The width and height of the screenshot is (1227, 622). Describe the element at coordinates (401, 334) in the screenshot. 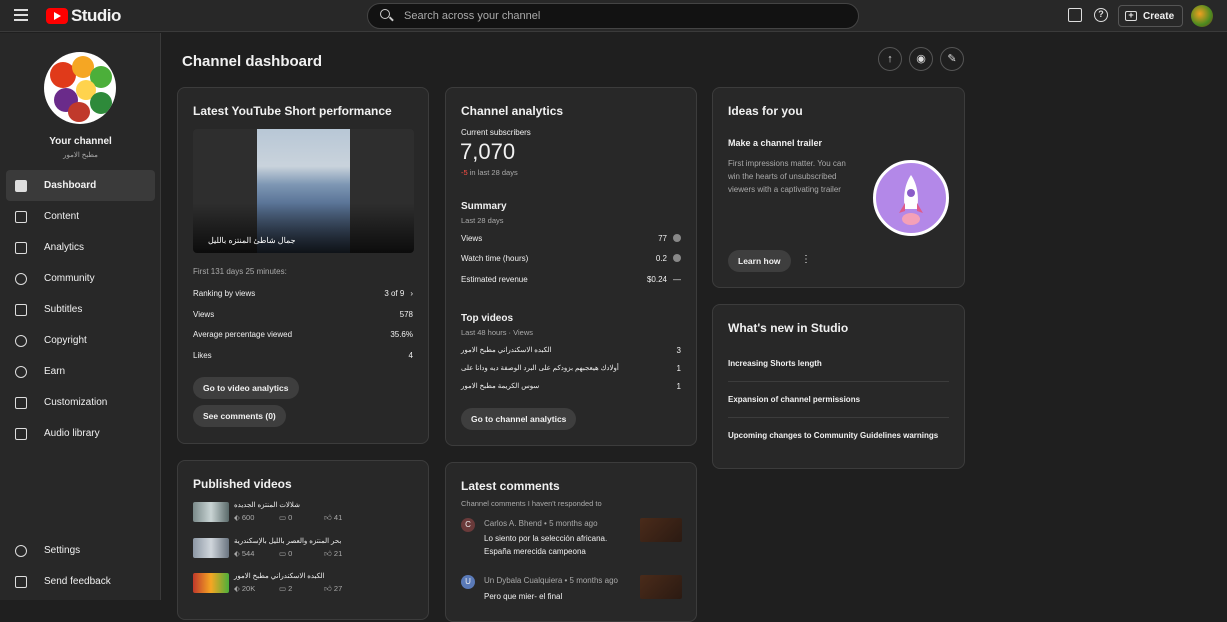

I see `avg-viewed-value: 35.6%` at that location.